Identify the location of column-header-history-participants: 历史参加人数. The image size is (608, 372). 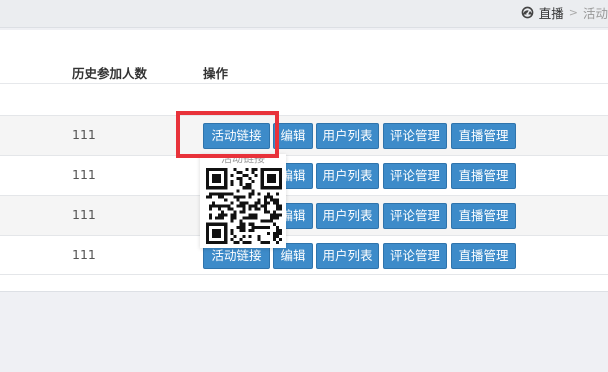
(110, 73).